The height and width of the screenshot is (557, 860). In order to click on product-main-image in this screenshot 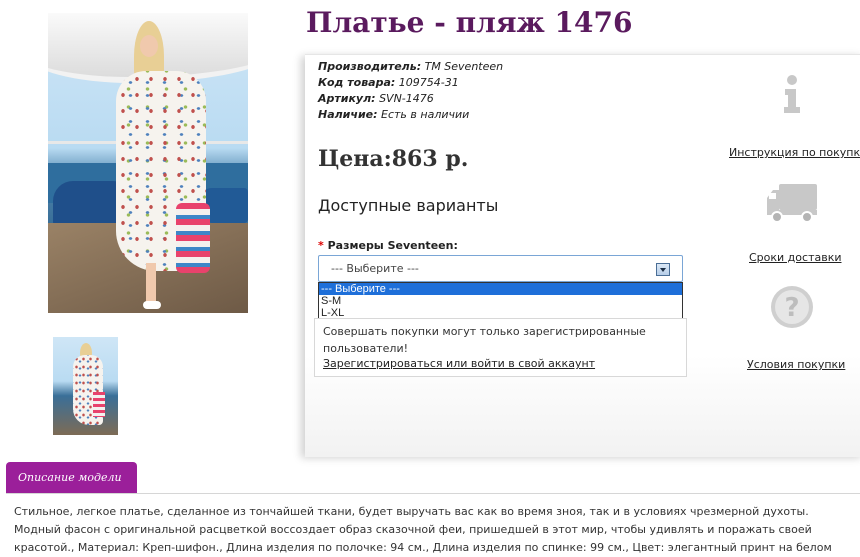, I will do `click(148, 163)`.